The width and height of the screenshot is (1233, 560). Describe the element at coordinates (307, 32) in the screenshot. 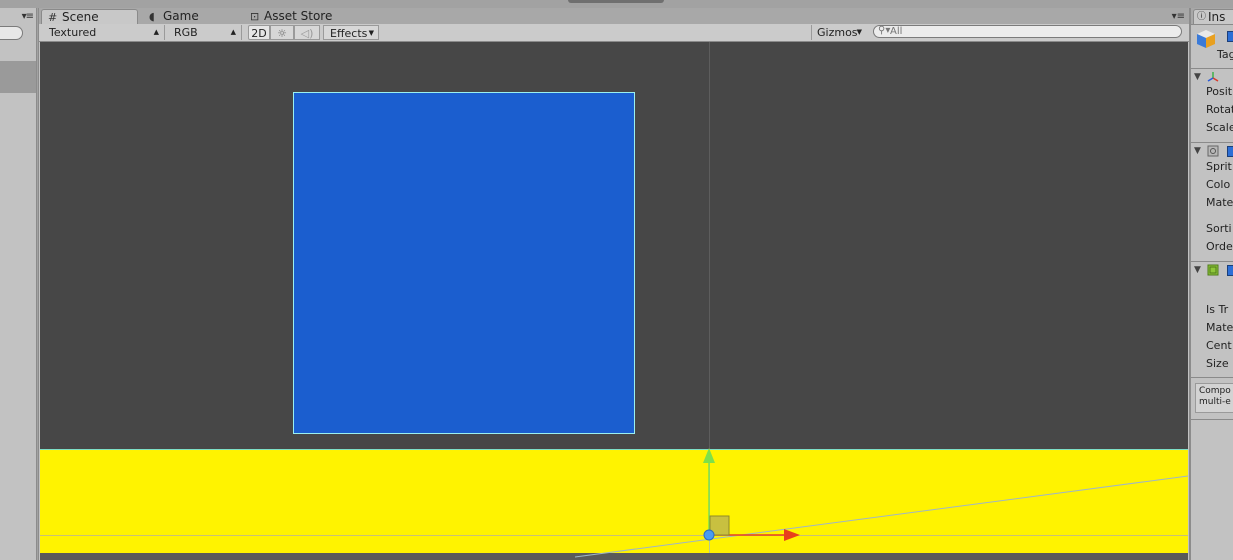

I see `speaker-icon: ◁)` at that location.